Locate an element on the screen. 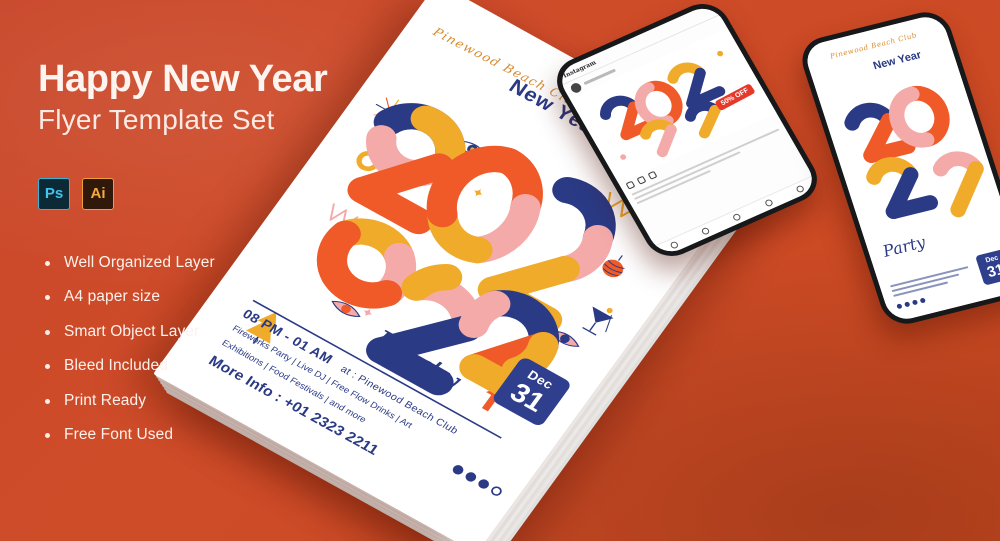 The width and height of the screenshot is (1000, 541). whatsapp-icon is located at coordinates (922, 300).